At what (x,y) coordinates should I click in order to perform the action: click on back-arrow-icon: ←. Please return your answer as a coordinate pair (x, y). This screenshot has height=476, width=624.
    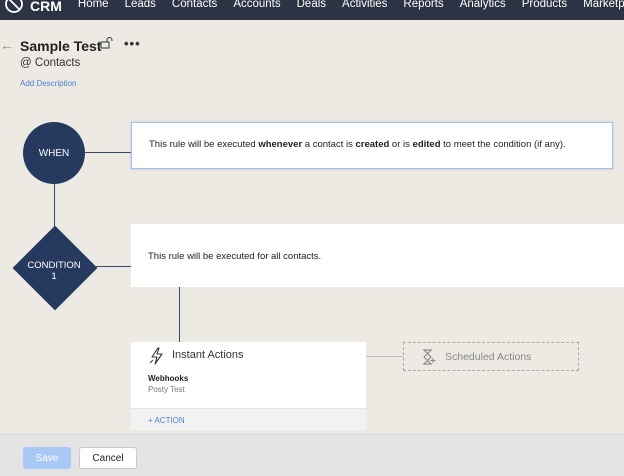
    Looking at the image, I should click on (7, 45).